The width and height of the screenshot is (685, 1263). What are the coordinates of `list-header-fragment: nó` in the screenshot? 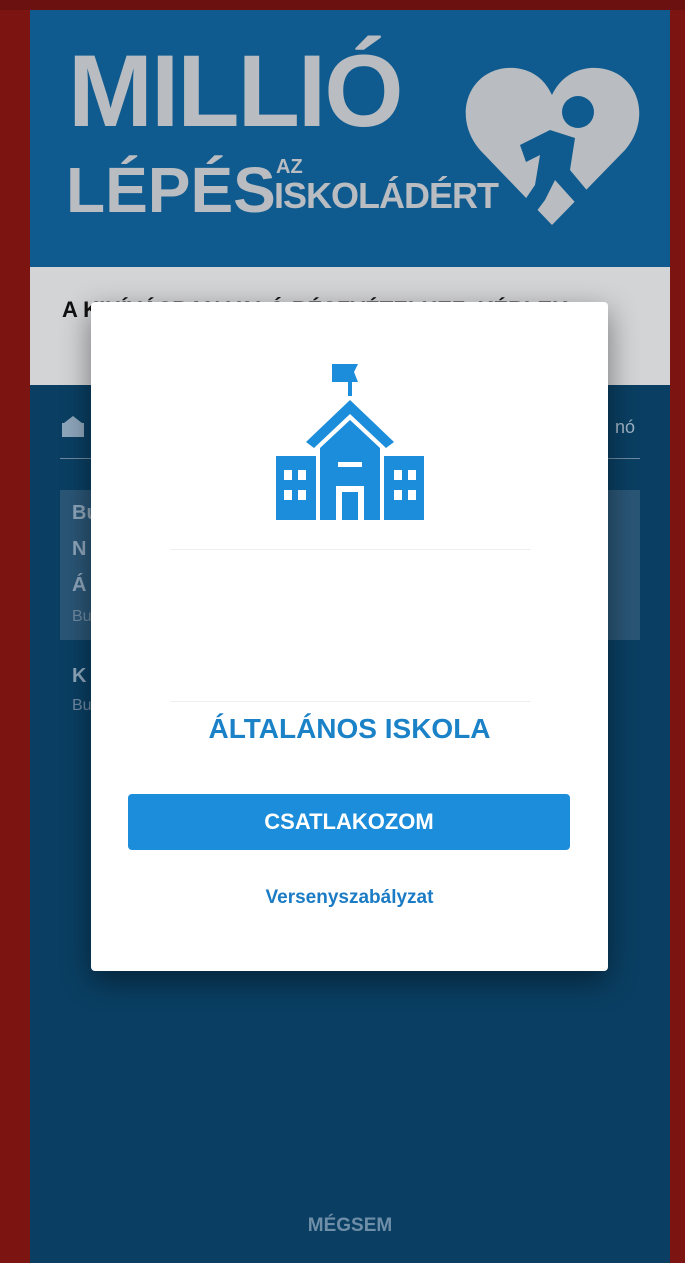 It's located at (625, 427).